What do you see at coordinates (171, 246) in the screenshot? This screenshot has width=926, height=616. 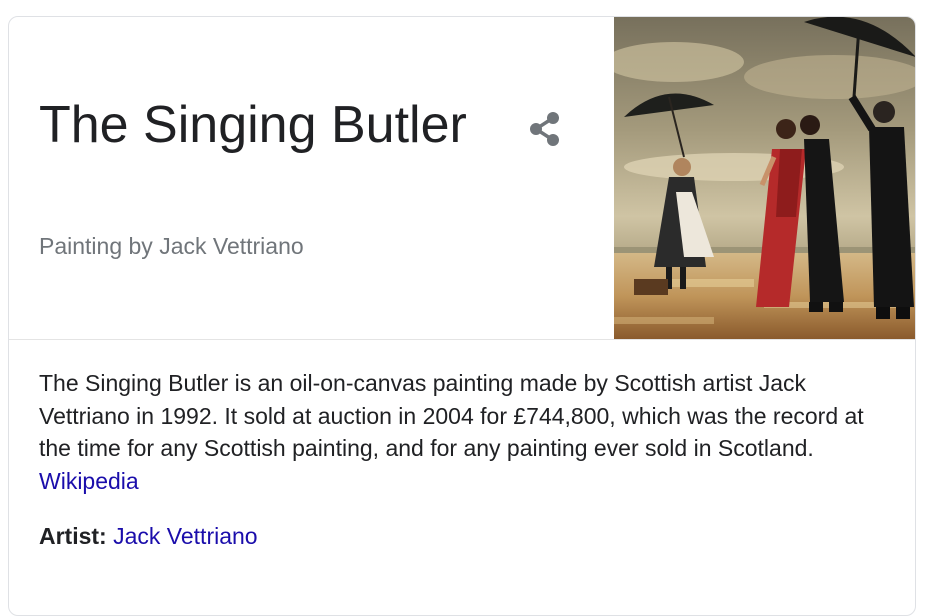 I see `panel-subtitle: Painting by Jack Vettriano` at bounding box center [171, 246].